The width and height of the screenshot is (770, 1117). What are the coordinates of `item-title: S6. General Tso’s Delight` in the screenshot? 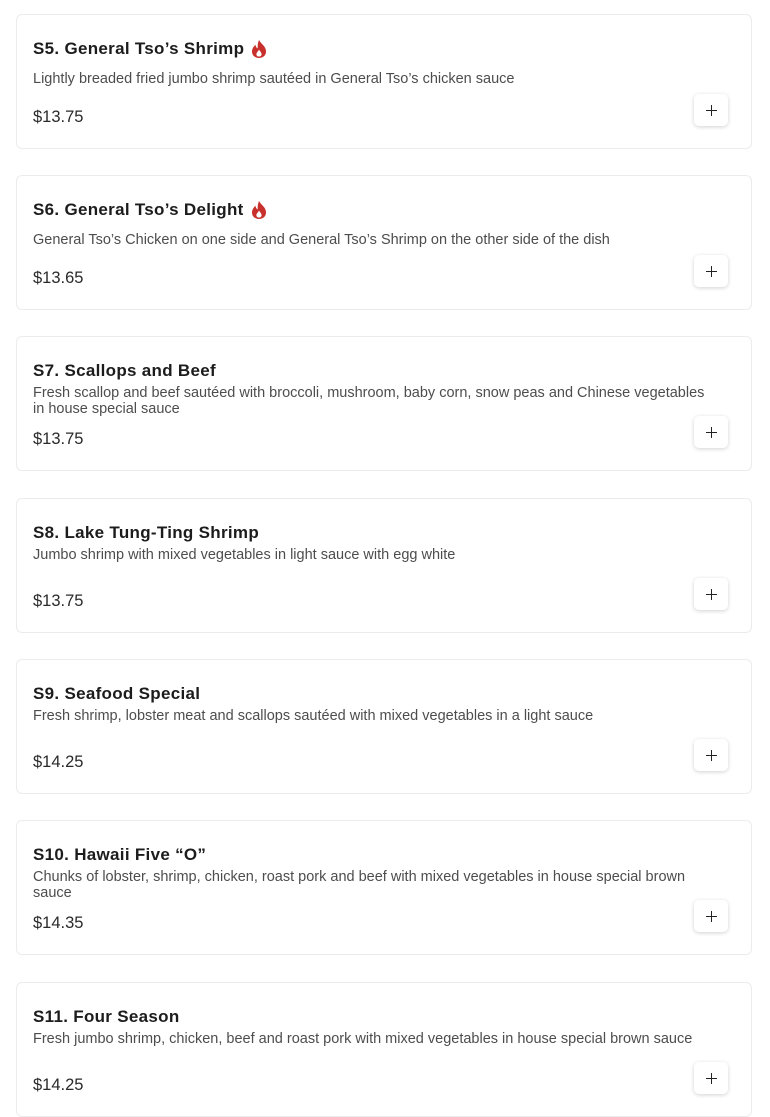 It's located at (138, 209).